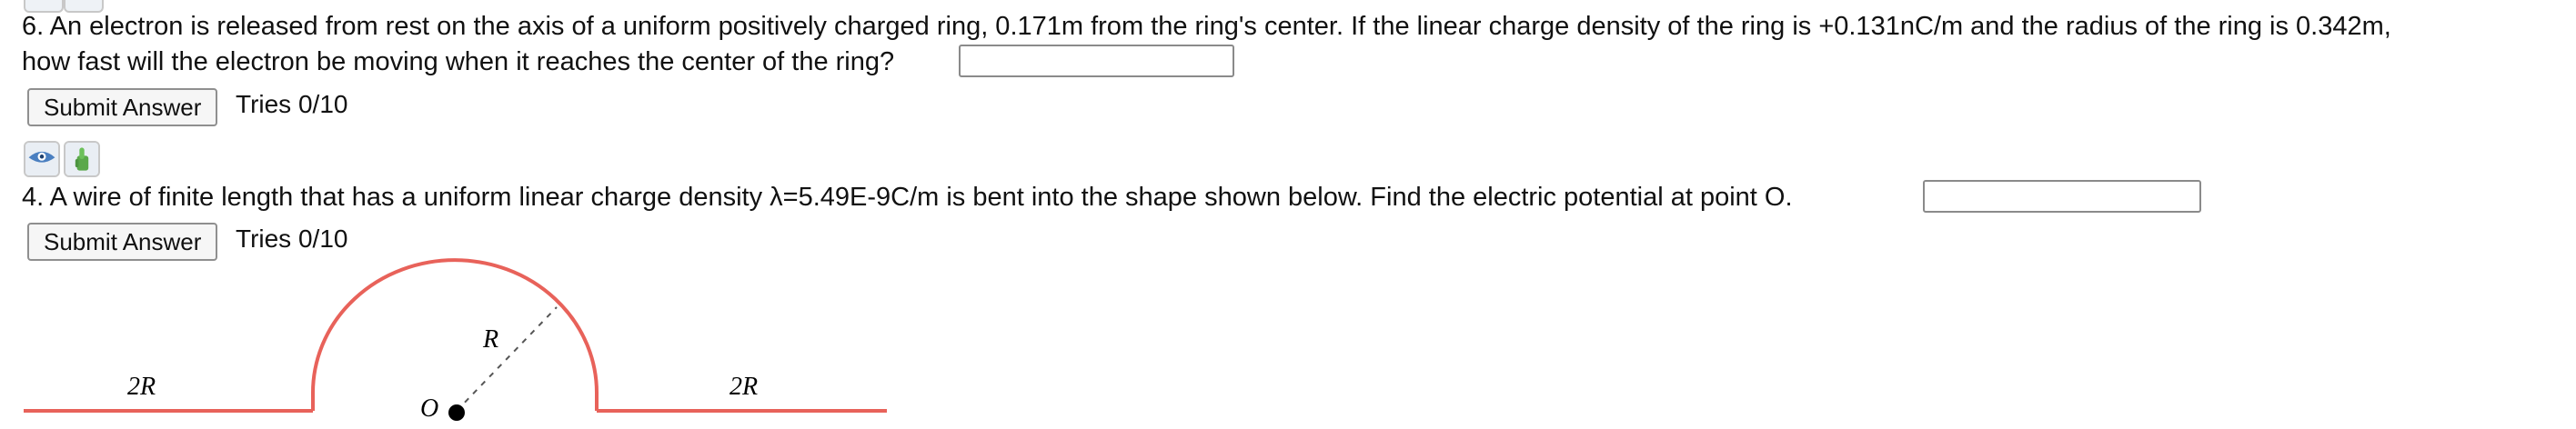 Image resolution: width=2576 pixels, height=429 pixels. Describe the element at coordinates (42, 159) in the screenshot. I see `discussion-icon` at that location.